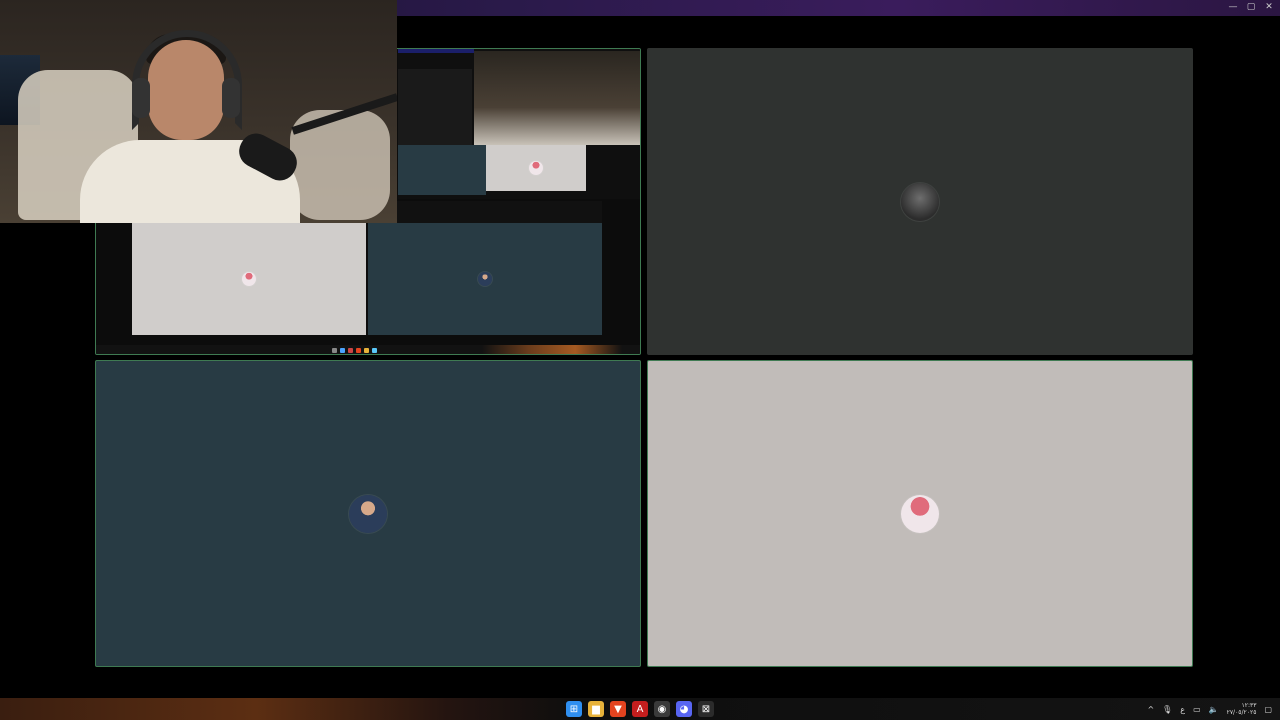 The image size is (1280, 720). Describe the element at coordinates (1214, 709) in the screenshot. I see `volume-icon: 🔈` at that location.